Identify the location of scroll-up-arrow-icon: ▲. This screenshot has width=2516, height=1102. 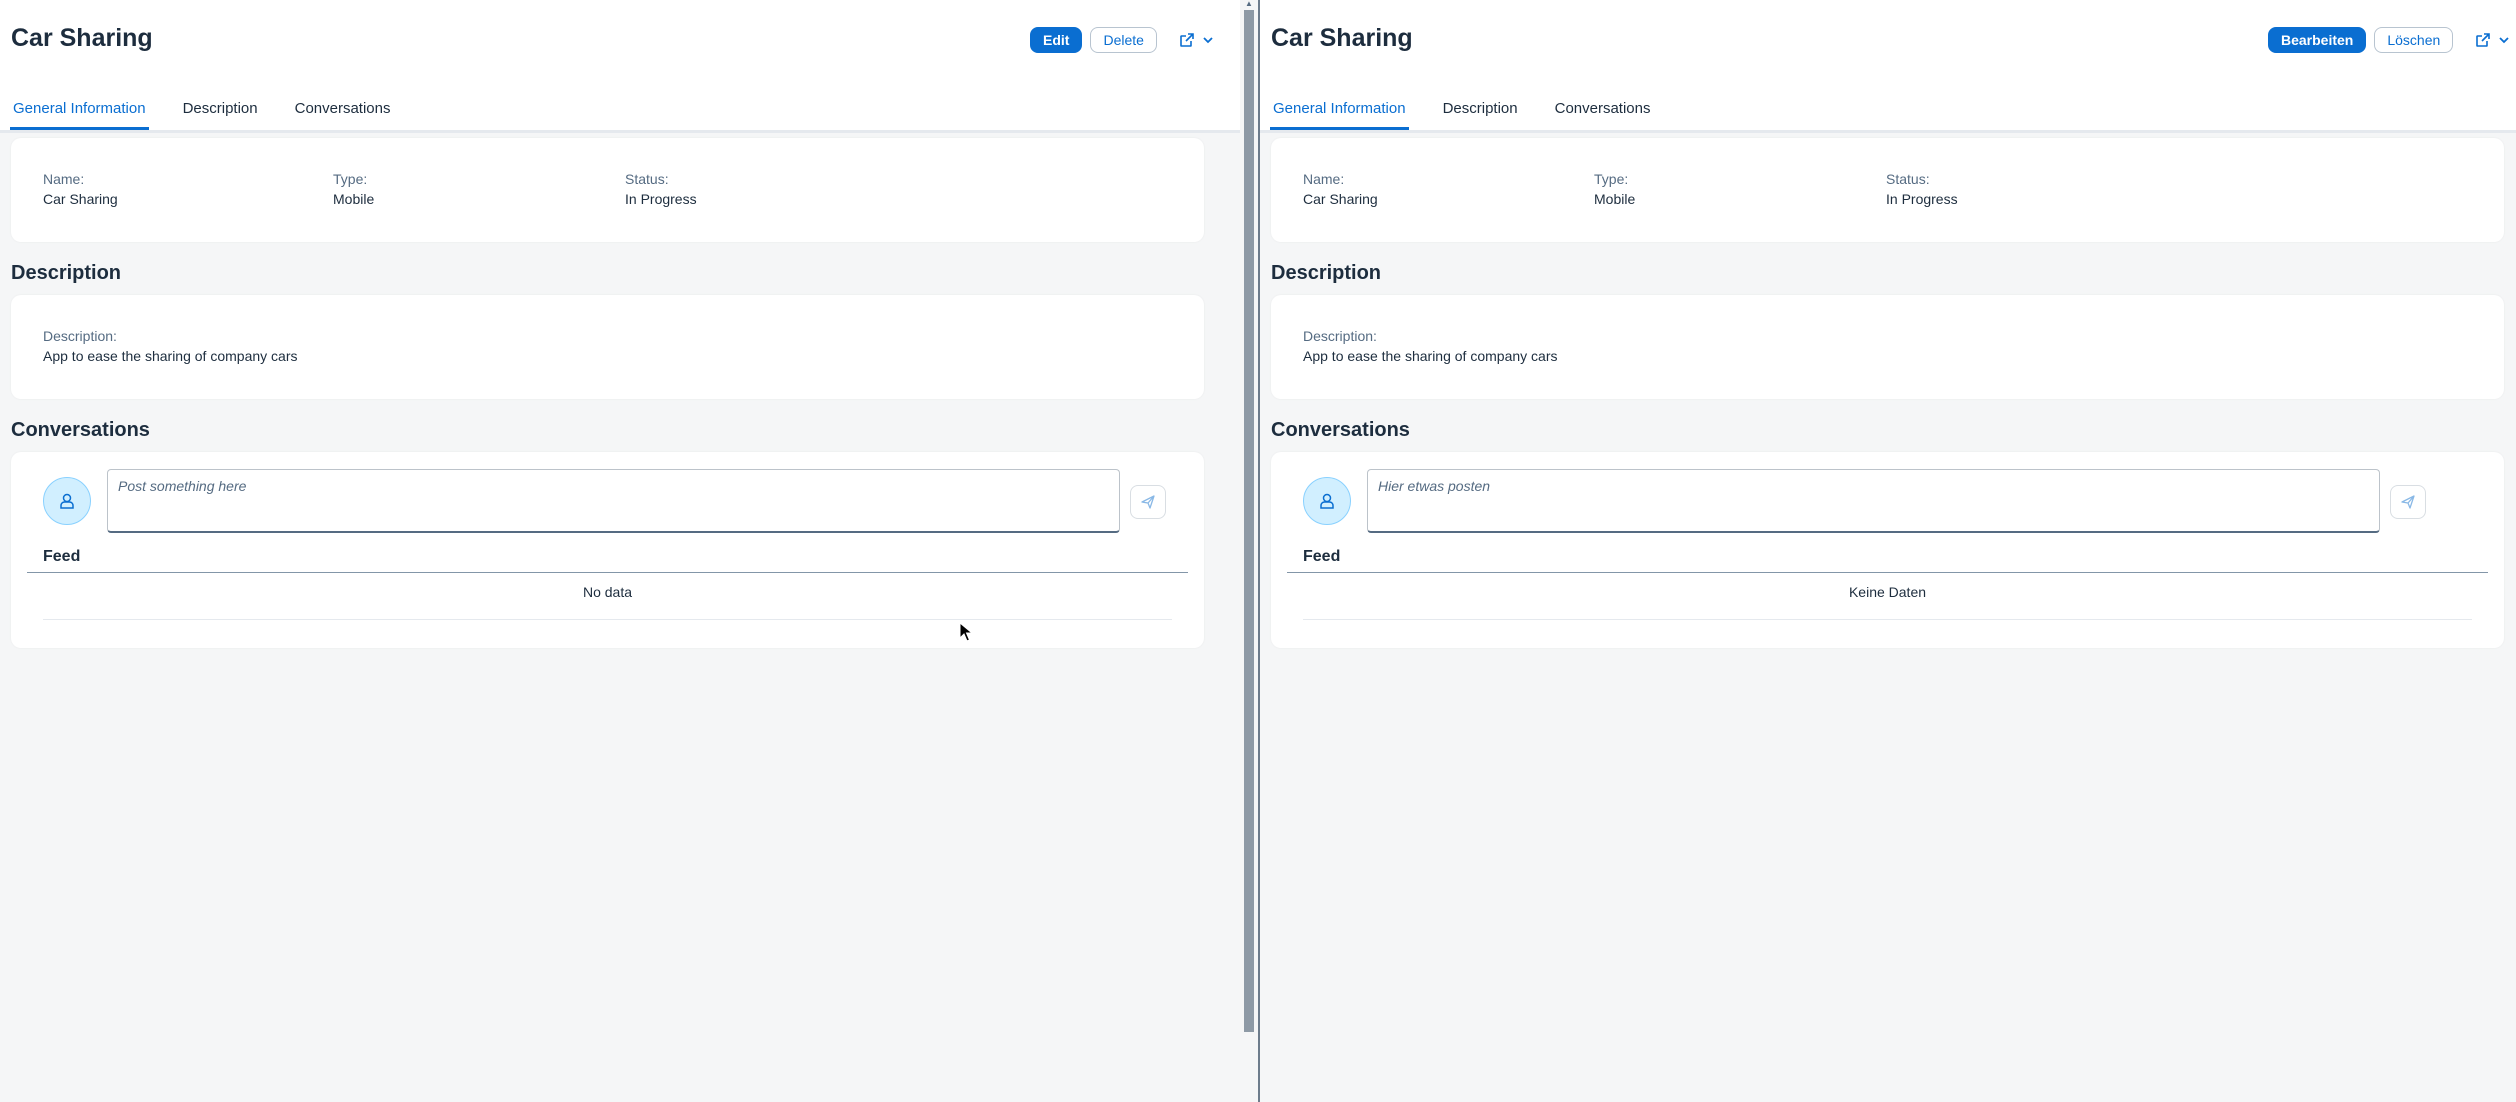
(1249, 4).